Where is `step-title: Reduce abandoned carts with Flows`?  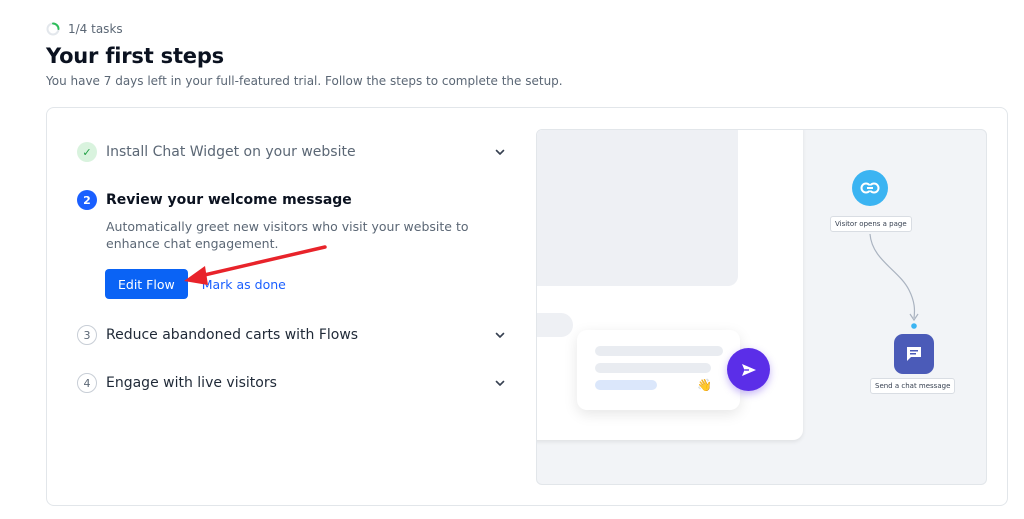
step-title: Reduce abandoned carts with Flows is located at coordinates (232, 335).